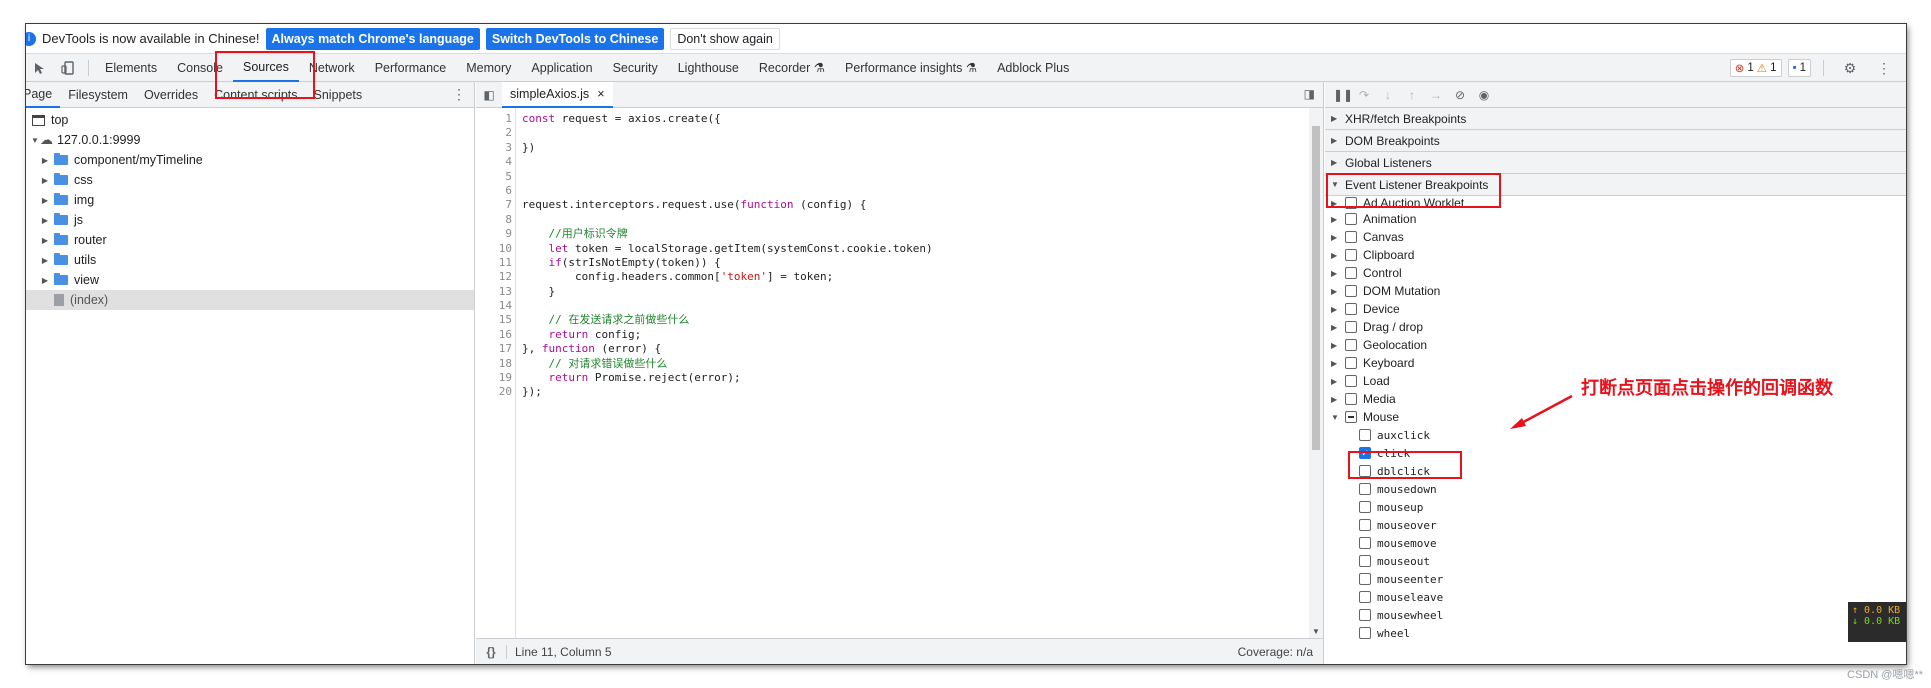  Describe the element at coordinates (488, 68) in the screenshot. I see `tab-memory: Memory` at that location.